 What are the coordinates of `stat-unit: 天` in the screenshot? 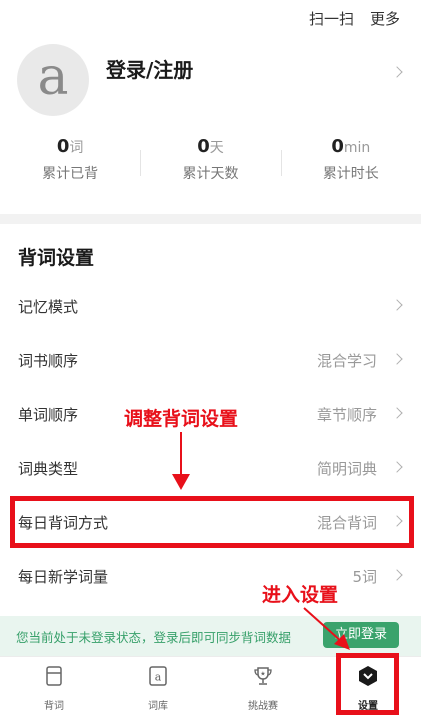 It's located at (216, 148).